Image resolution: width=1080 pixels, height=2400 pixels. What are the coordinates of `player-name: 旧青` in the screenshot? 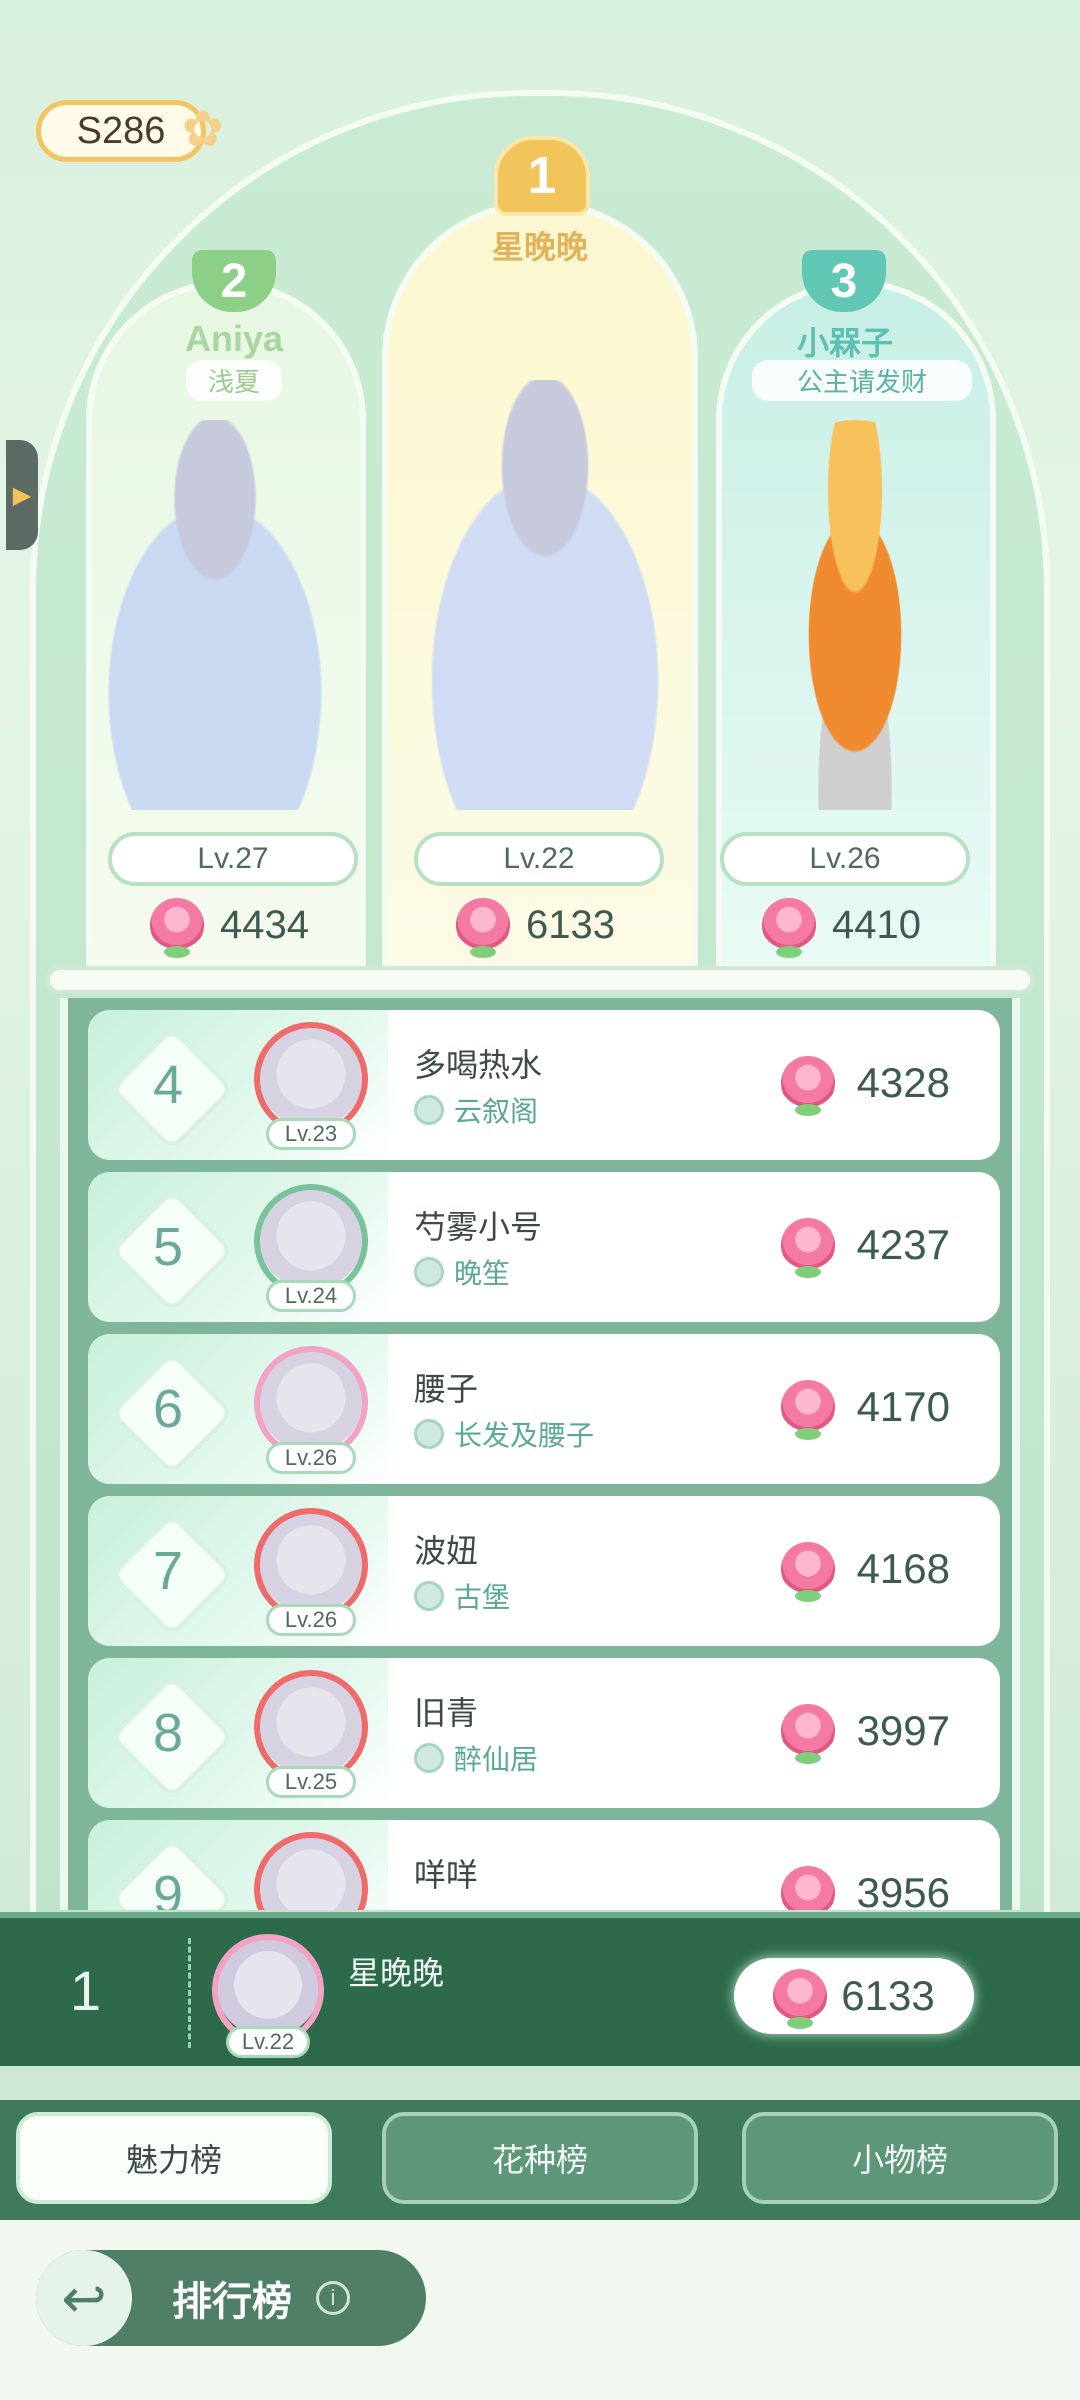 It's located at (446, 1713).